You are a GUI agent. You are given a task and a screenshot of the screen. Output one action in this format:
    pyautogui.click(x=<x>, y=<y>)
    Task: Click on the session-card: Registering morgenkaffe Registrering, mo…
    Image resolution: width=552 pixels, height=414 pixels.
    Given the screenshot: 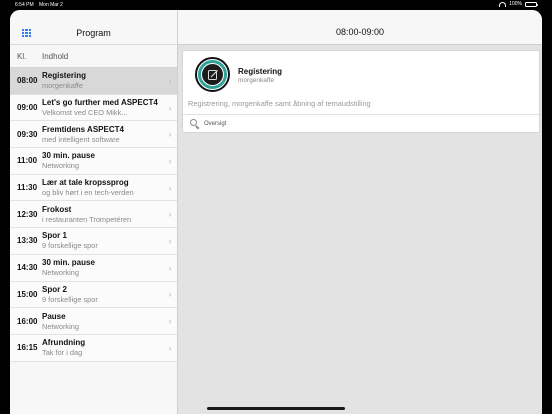 What is the action you would take?
    pyautogui.click(x=361, y=91)
    